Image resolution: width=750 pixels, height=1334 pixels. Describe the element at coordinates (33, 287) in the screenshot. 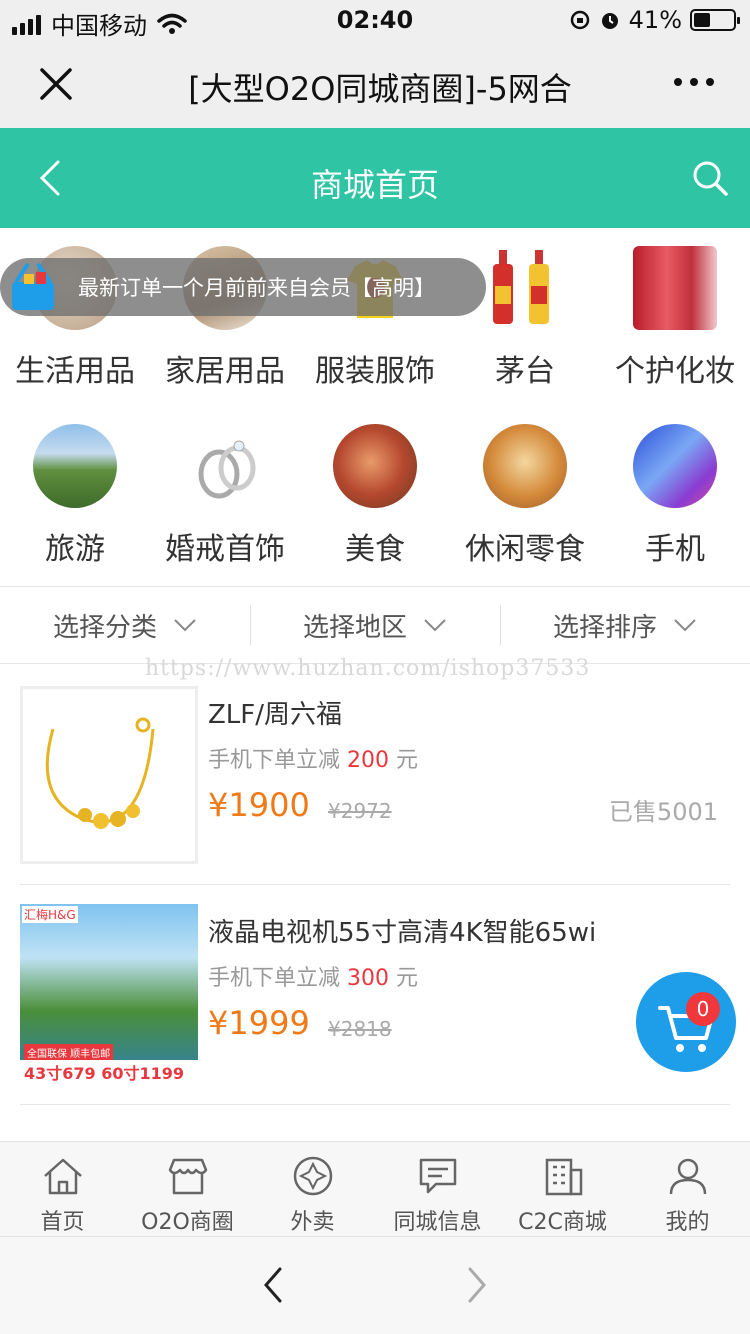

I see `shopping-basket-icon` at that location.